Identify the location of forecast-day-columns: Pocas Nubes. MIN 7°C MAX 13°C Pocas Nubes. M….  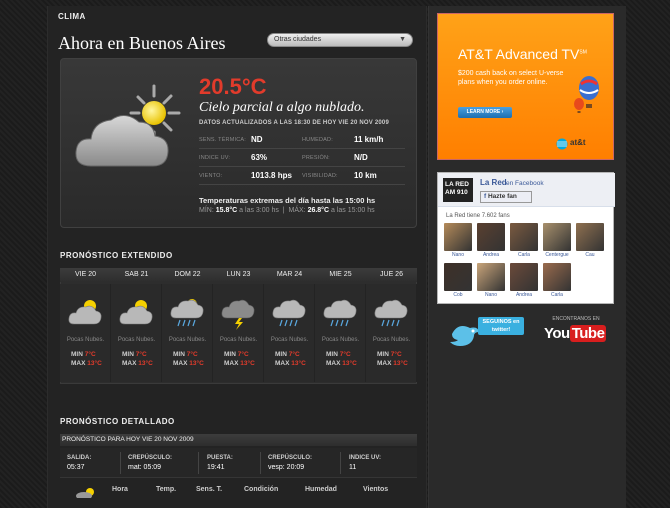
(238, 333).